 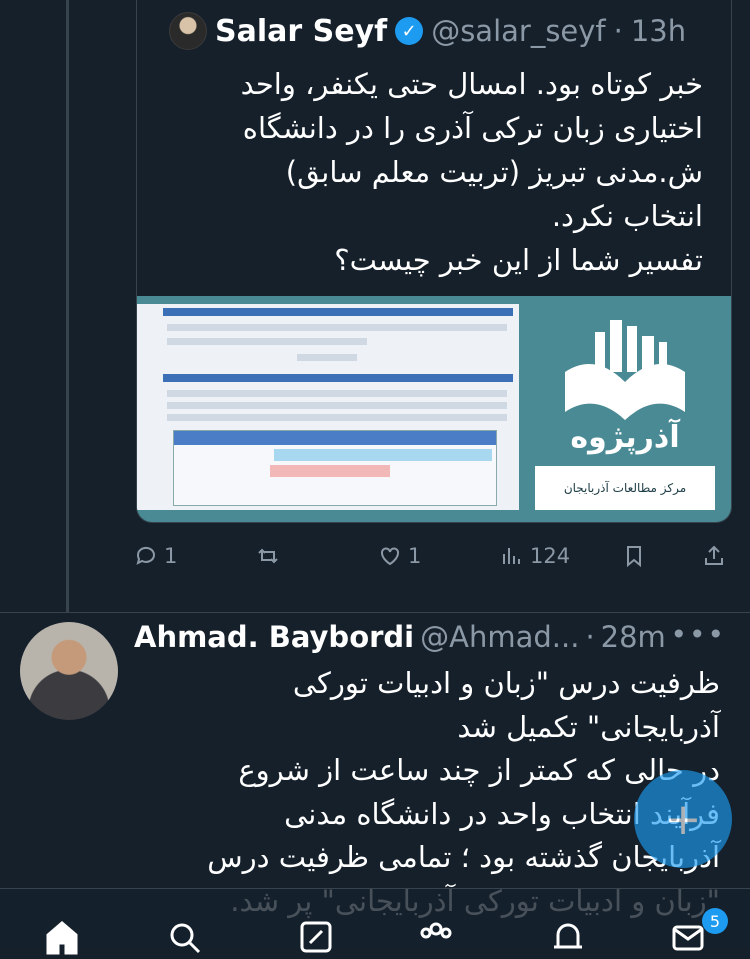 What do you see at coordinates (375, 921) in the screenshot?
I see `bottom-navigation-bar` at bounding box center [375, 921].